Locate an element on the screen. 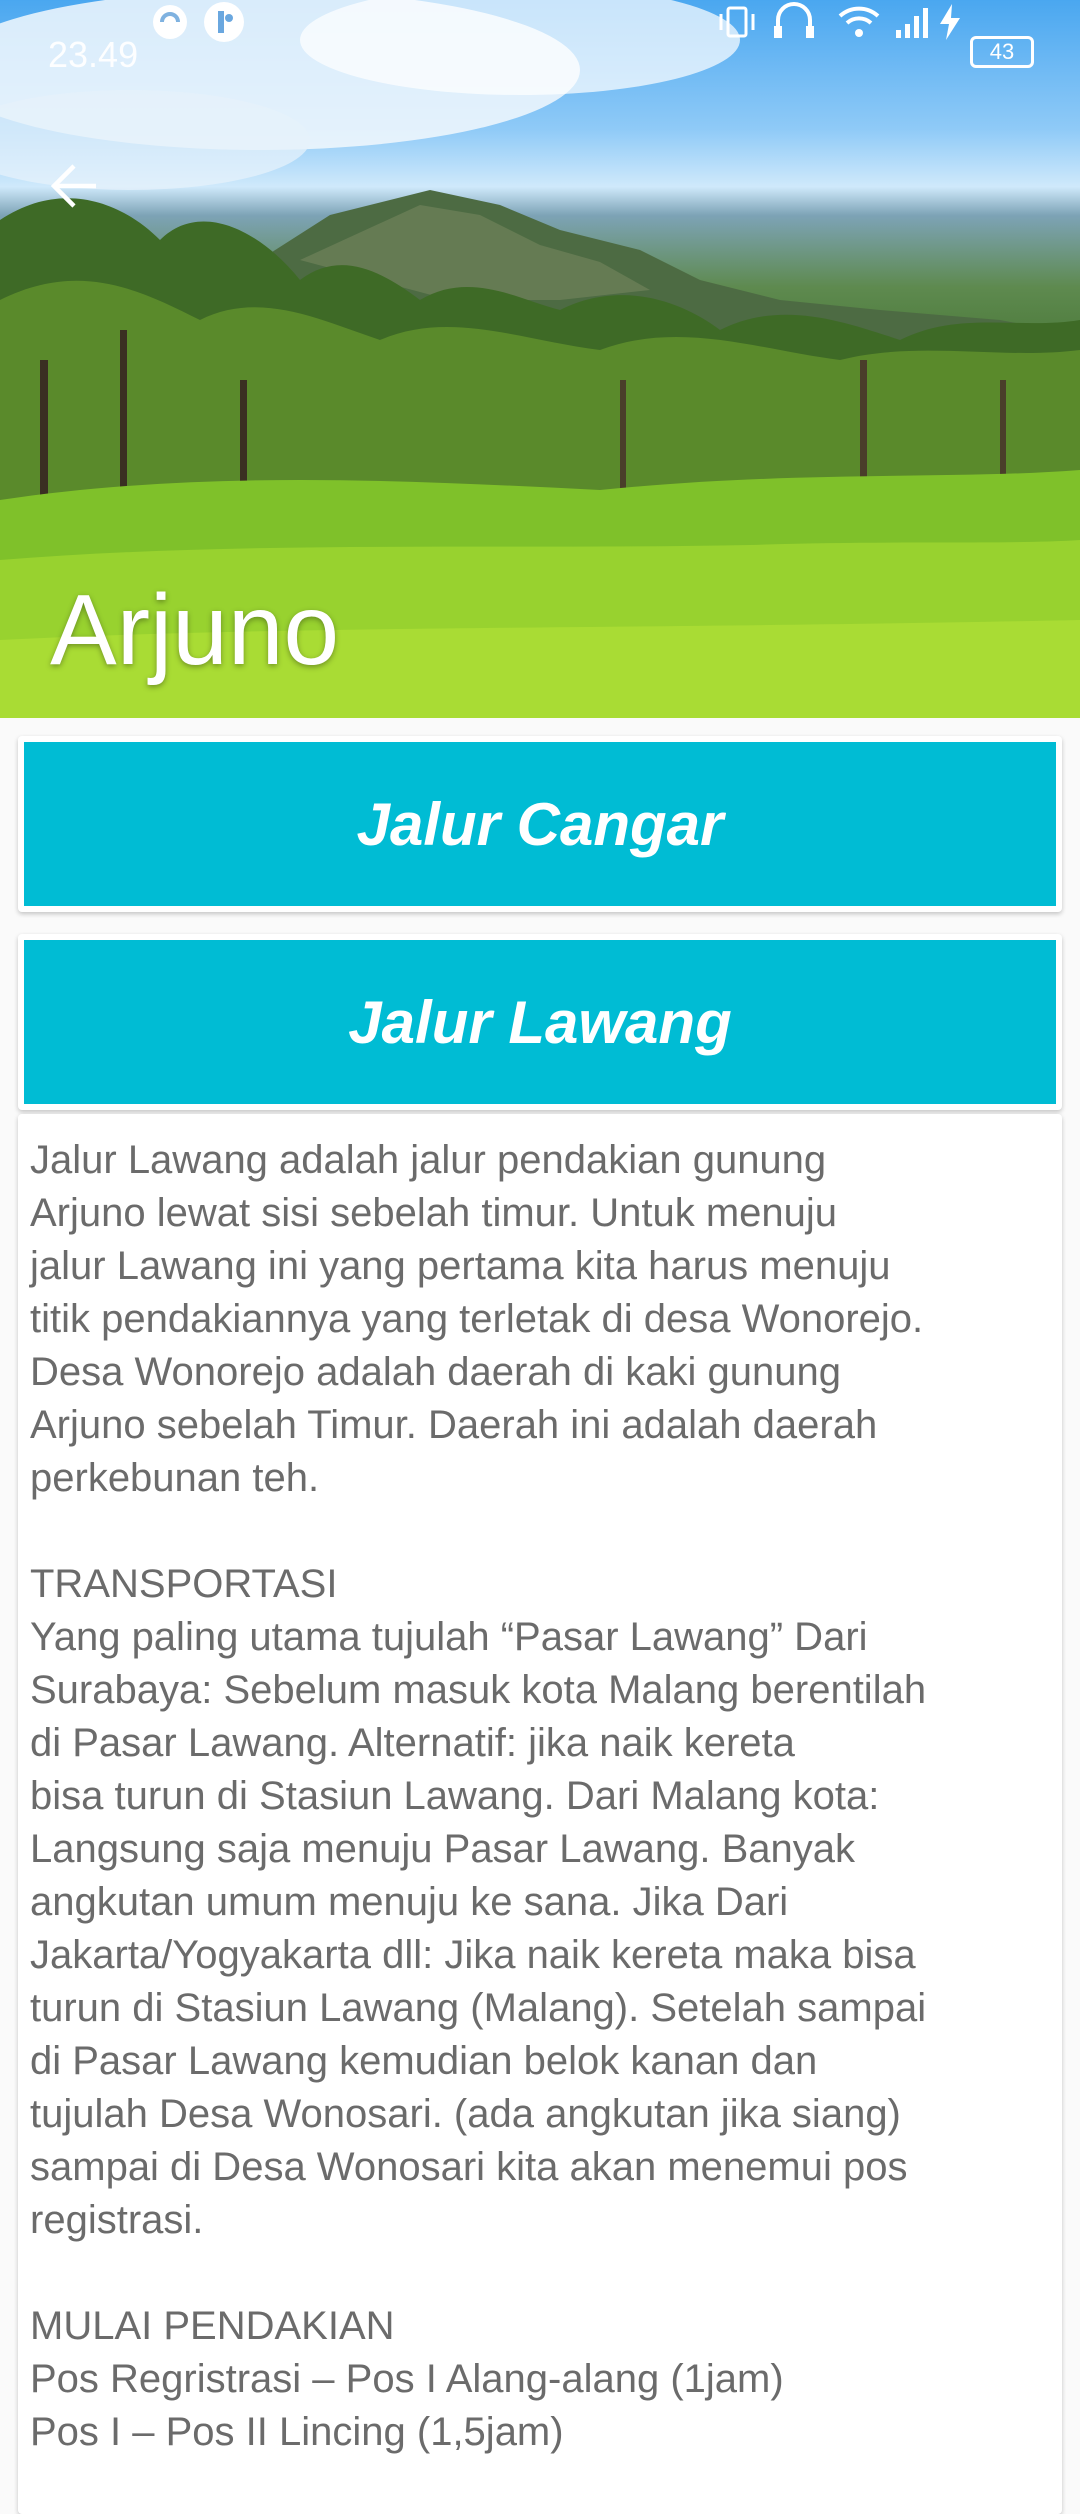 This screenshot has height=2514, width=1080. data-saver-icon is located at coordinates (170, 22).